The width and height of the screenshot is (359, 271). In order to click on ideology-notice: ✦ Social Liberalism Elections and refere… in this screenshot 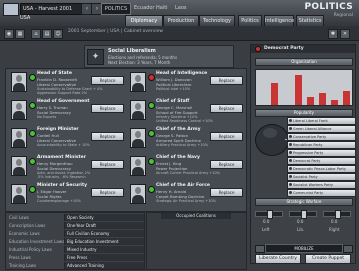, I will do `click(159, 56)`.